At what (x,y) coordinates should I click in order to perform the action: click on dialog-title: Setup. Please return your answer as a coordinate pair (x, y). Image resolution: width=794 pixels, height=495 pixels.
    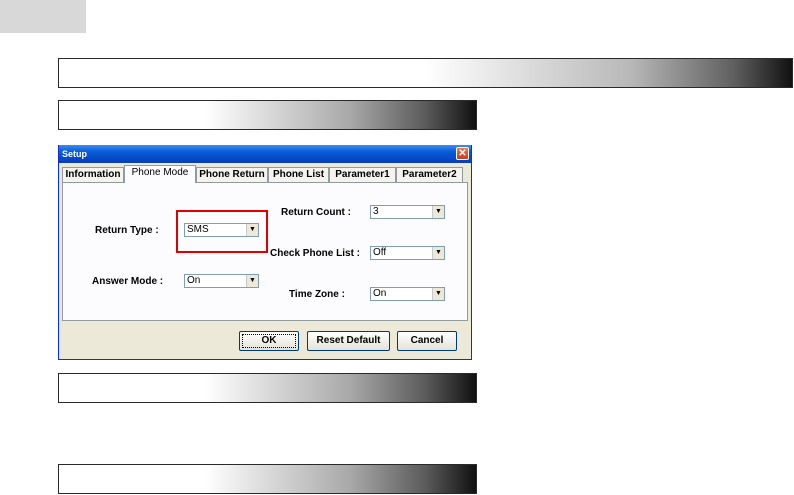
    Looking at the image, I should click on (75, 154).